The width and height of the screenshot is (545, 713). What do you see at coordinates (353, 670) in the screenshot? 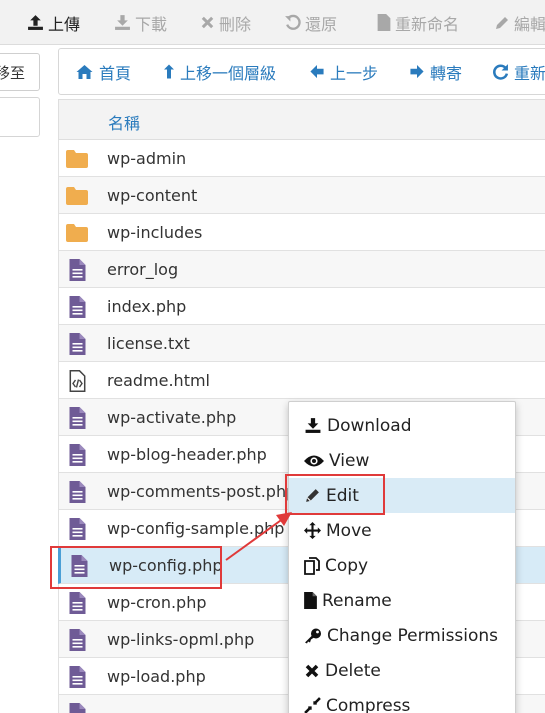
I see `menu-item-label: Delete` at bounding box center [353, 670].